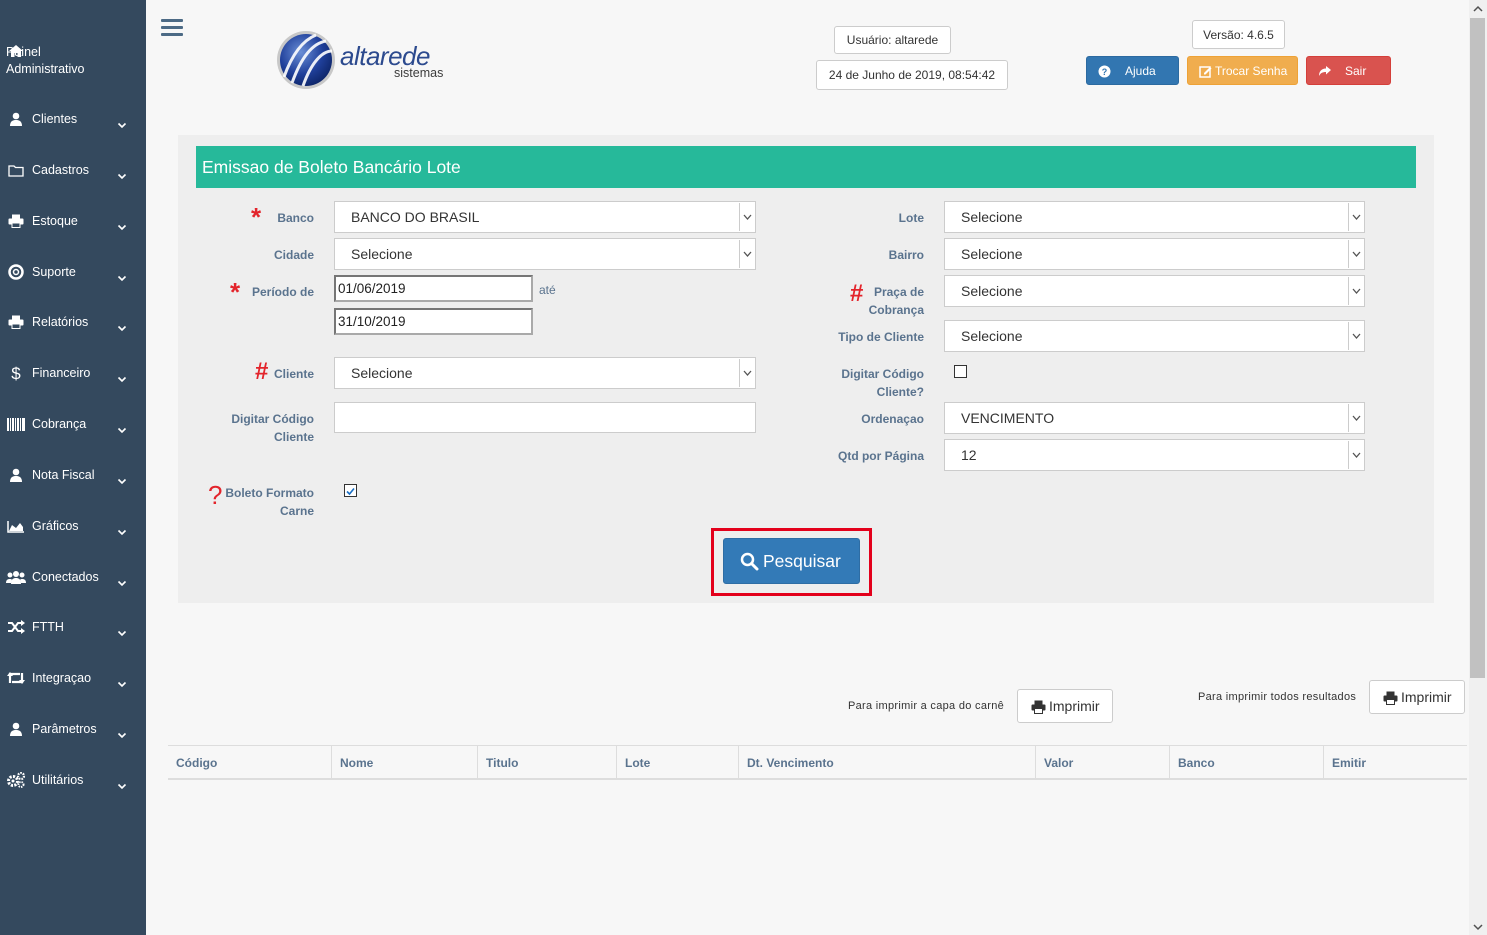 The image size is (1487, 935). What do you see at coordinates (55, 221) in the screenshot?
I see `sidebar-item-label: Estoque` at bounding box center [55, 221].